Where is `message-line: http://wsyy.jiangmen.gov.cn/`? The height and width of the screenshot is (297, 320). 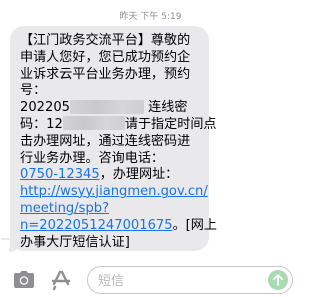
message-line: http://wsyy.jiangmen.gov.cn/ is located at coordinates (114, 192).